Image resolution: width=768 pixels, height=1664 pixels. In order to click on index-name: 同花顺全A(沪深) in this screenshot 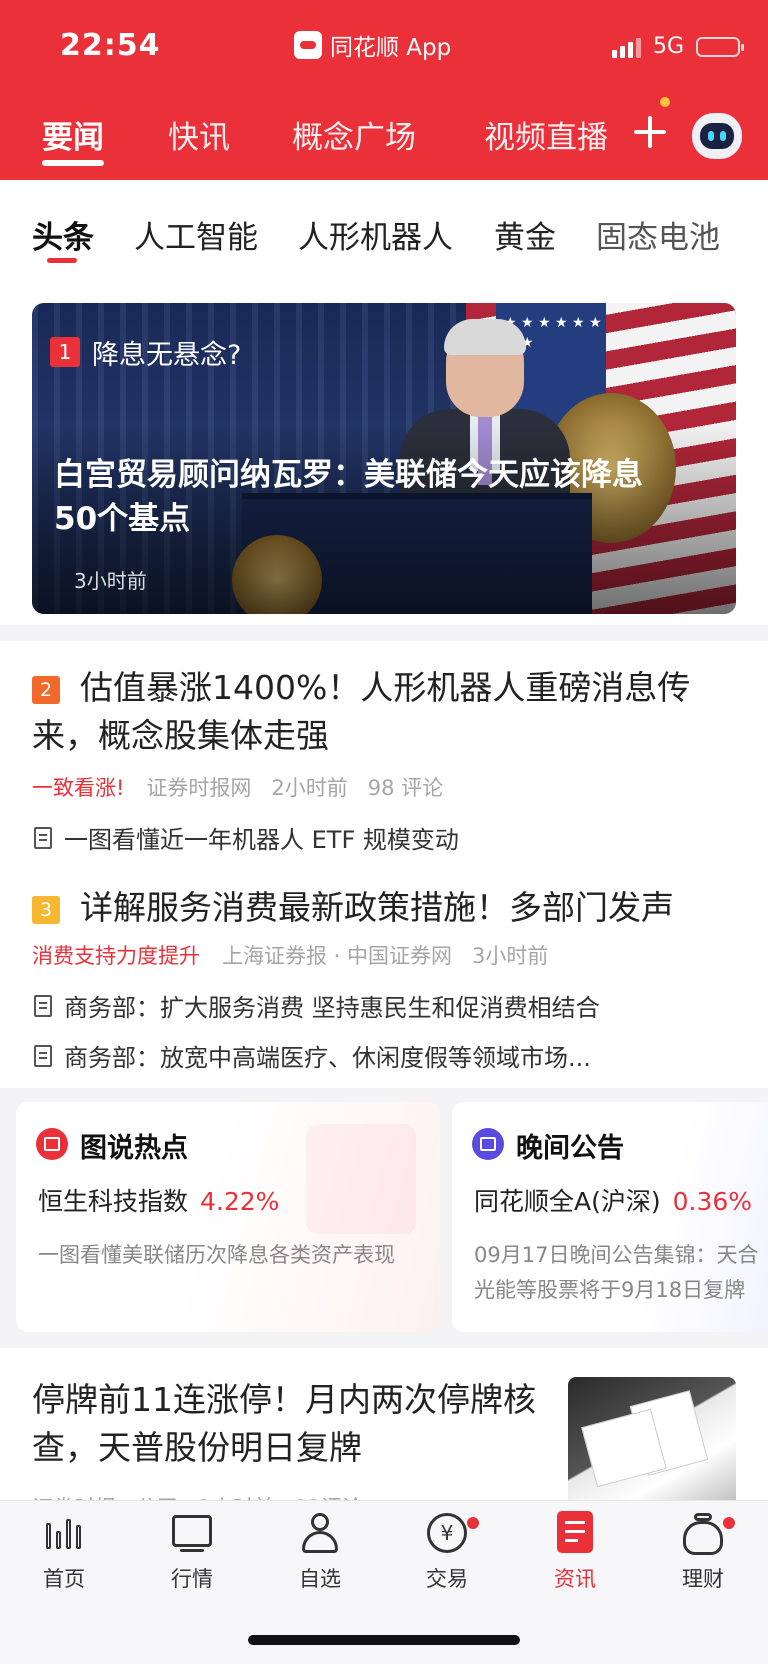, I will do `click(567, 1201)`.